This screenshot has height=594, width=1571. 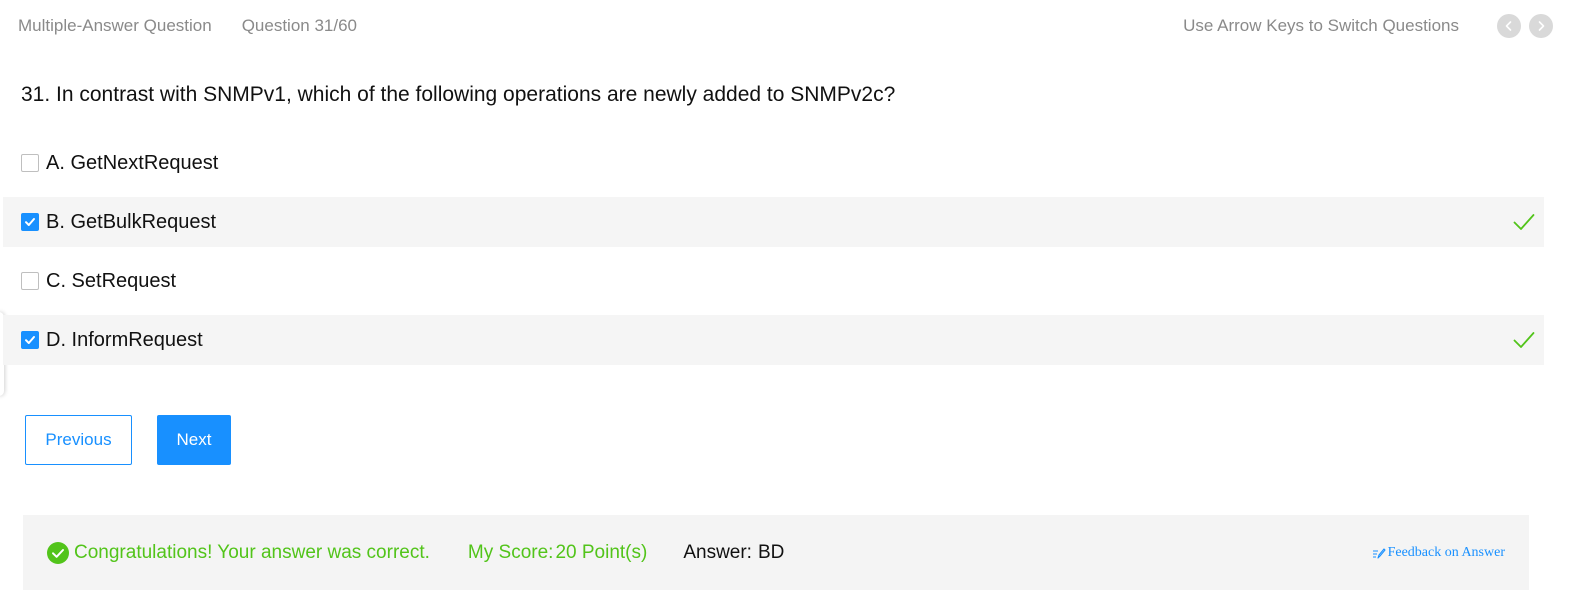 I want to click on answer-label: Answer:, so click(x=717, y=552).